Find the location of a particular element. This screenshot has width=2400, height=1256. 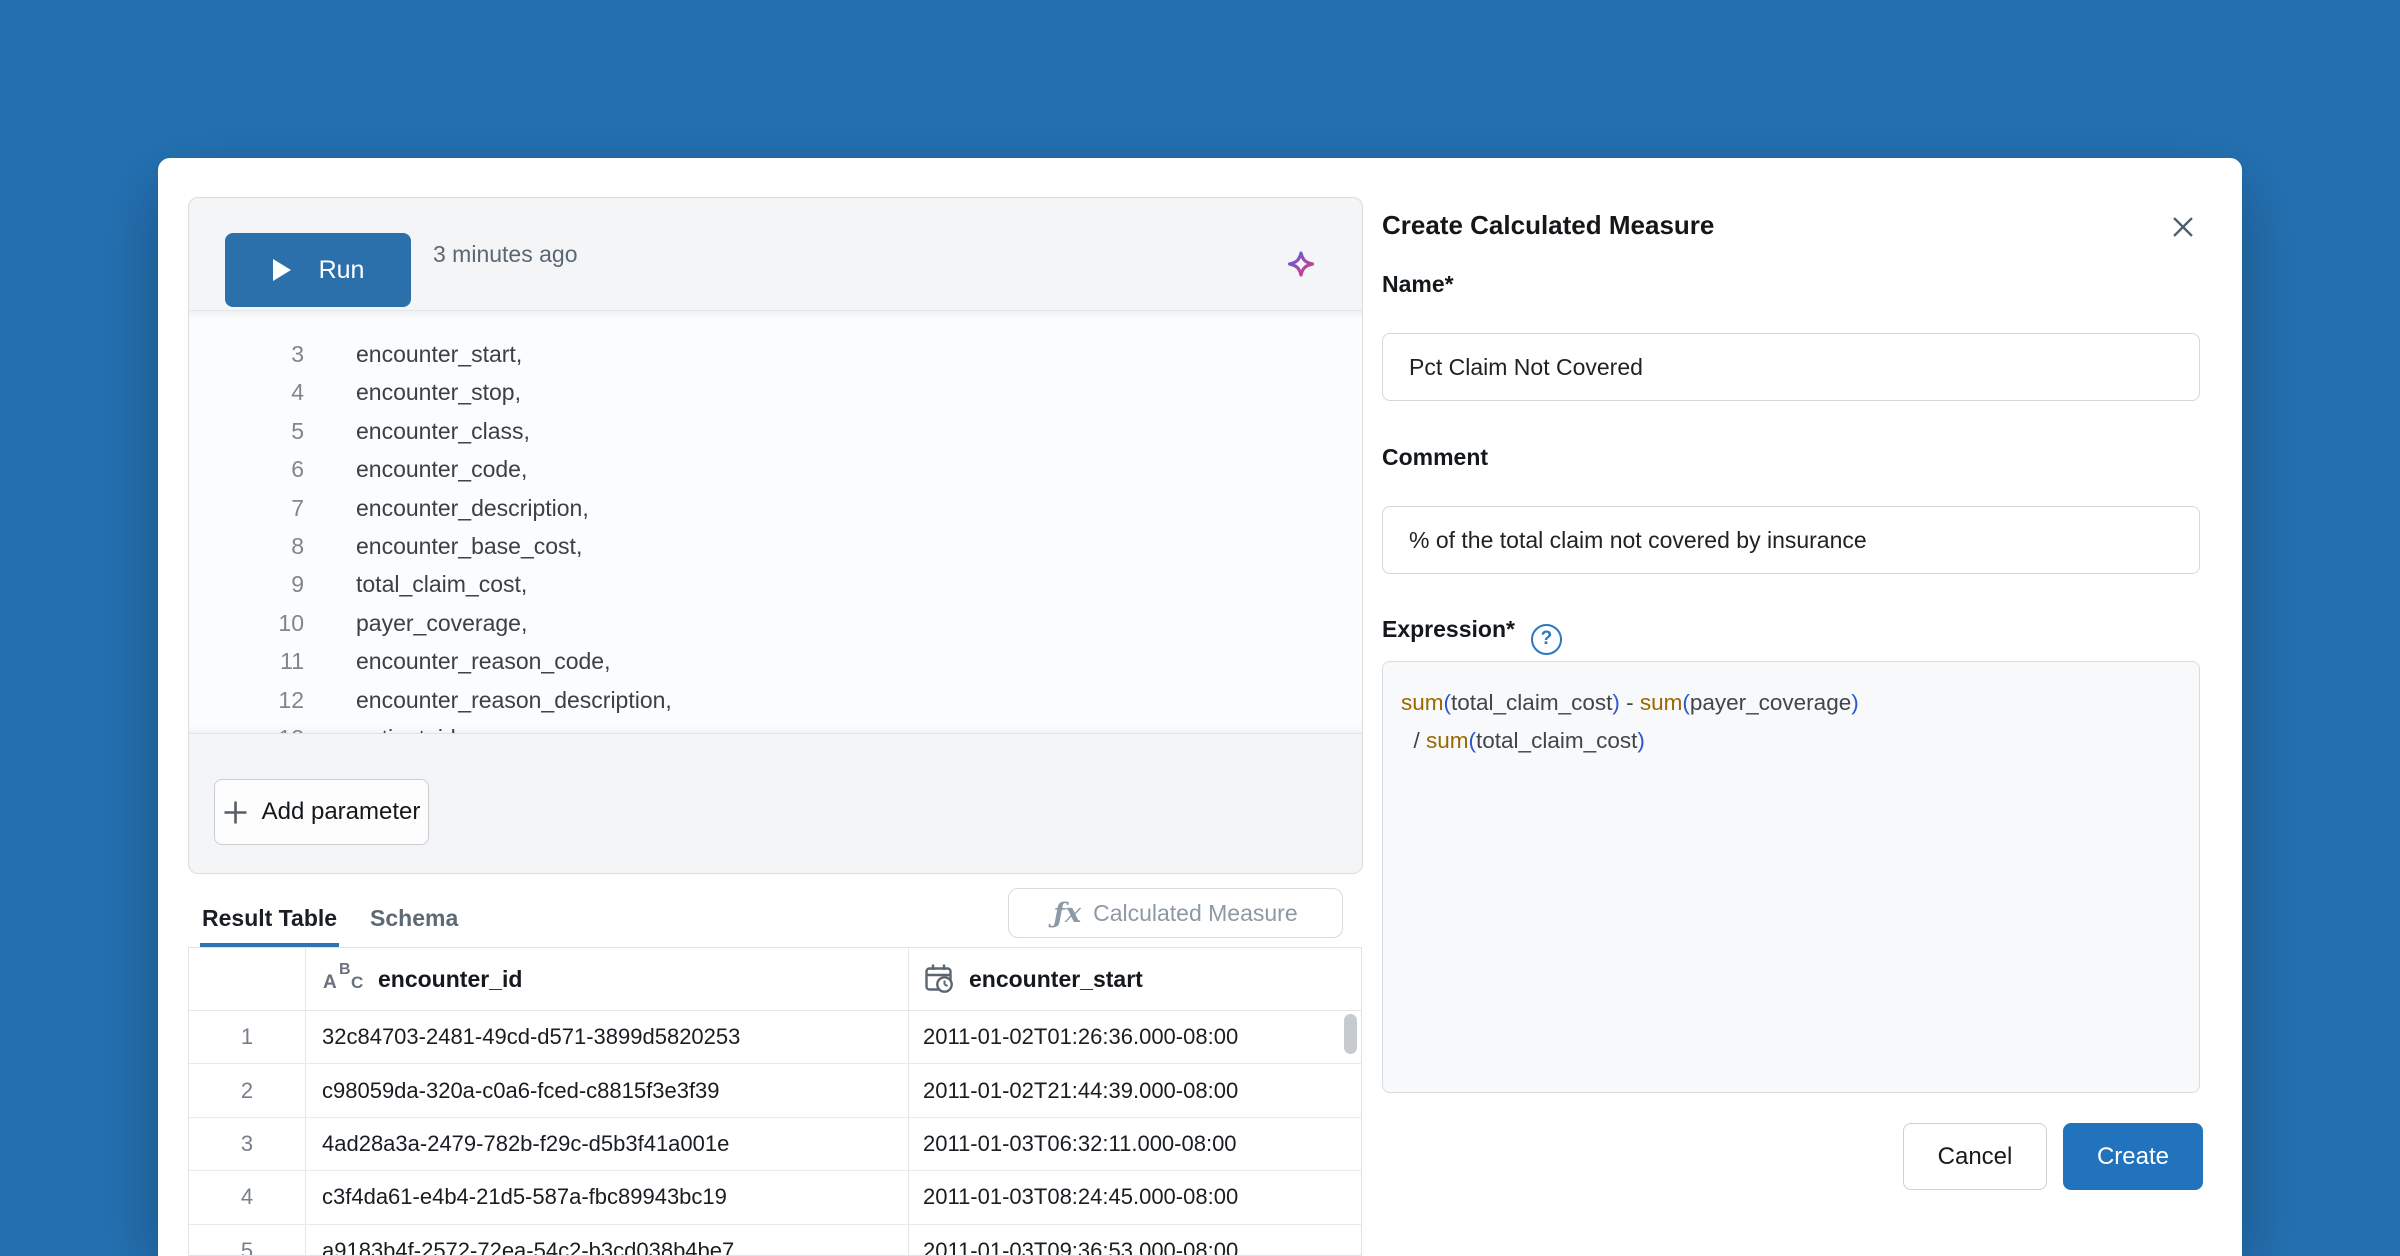

encounter-id-cell: 4ad28a3a-2479-782b-f29c-d5b3f41a001e is located at coordinates (607, 1144).